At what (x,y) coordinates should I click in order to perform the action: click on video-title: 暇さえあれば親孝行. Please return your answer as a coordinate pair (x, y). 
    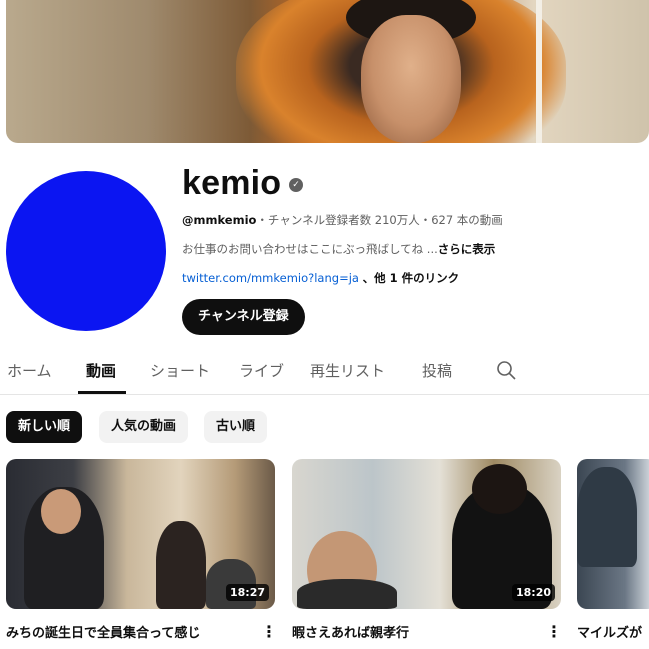
    Looking at the image, I should click on (350, 631).